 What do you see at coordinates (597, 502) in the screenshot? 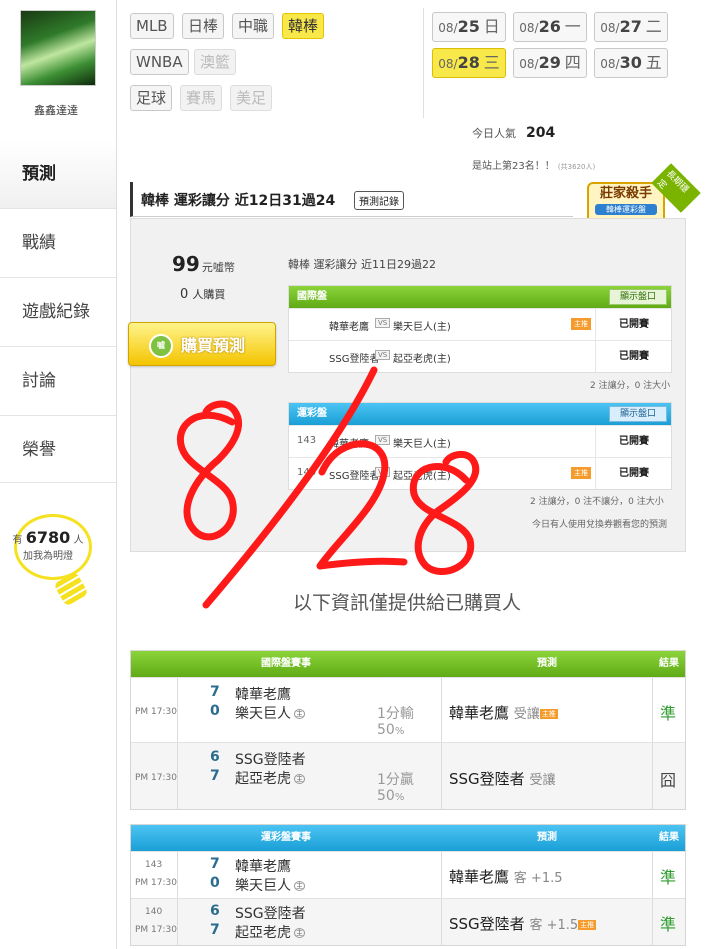
I see `lottery-note: 2 注讓分，0 注不讓分，0 注大小` at bounding box center [597, 502].